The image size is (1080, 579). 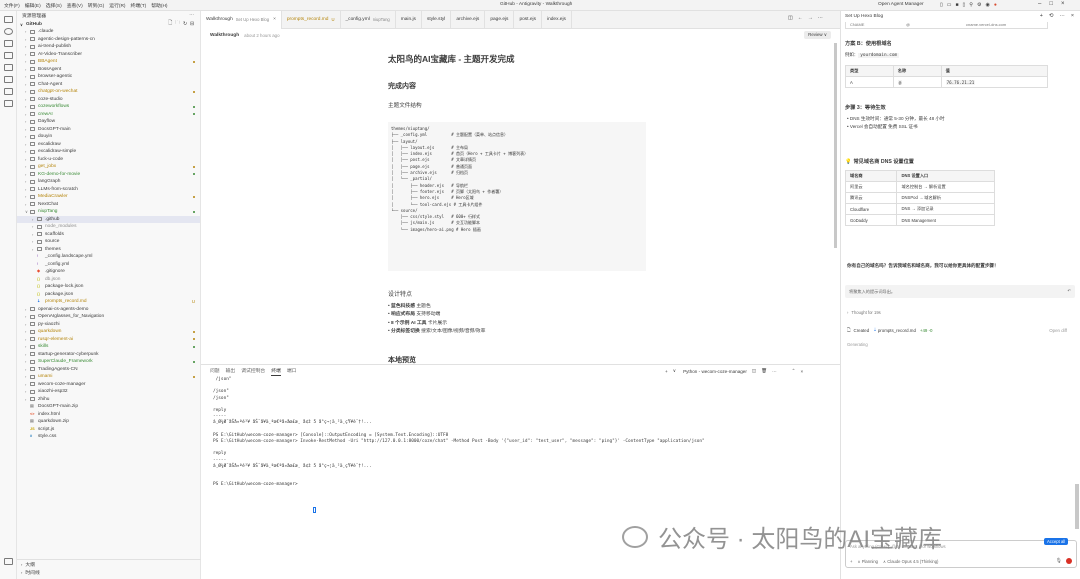 I want to click on forward-icon: →, so click(x=810, y=18).